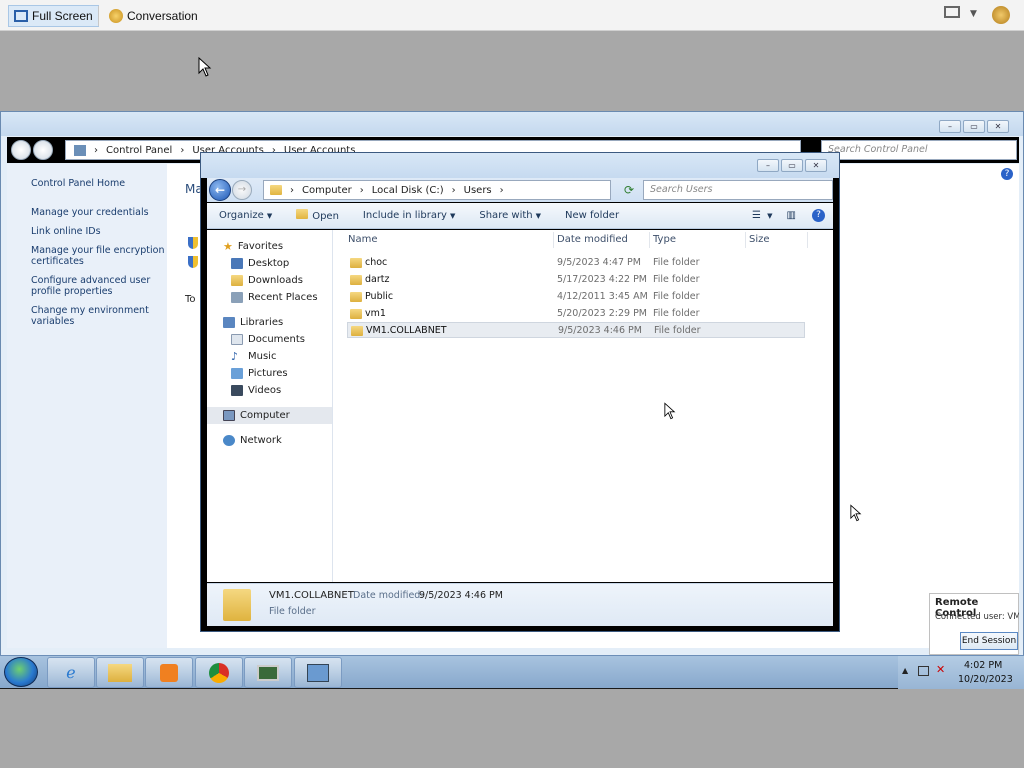 This screenshot has height=768, width=1024. Describe the element at coordinates (409, 215) in the screenshot. I see `include-in-library-button: Include in library ▼` at that location.